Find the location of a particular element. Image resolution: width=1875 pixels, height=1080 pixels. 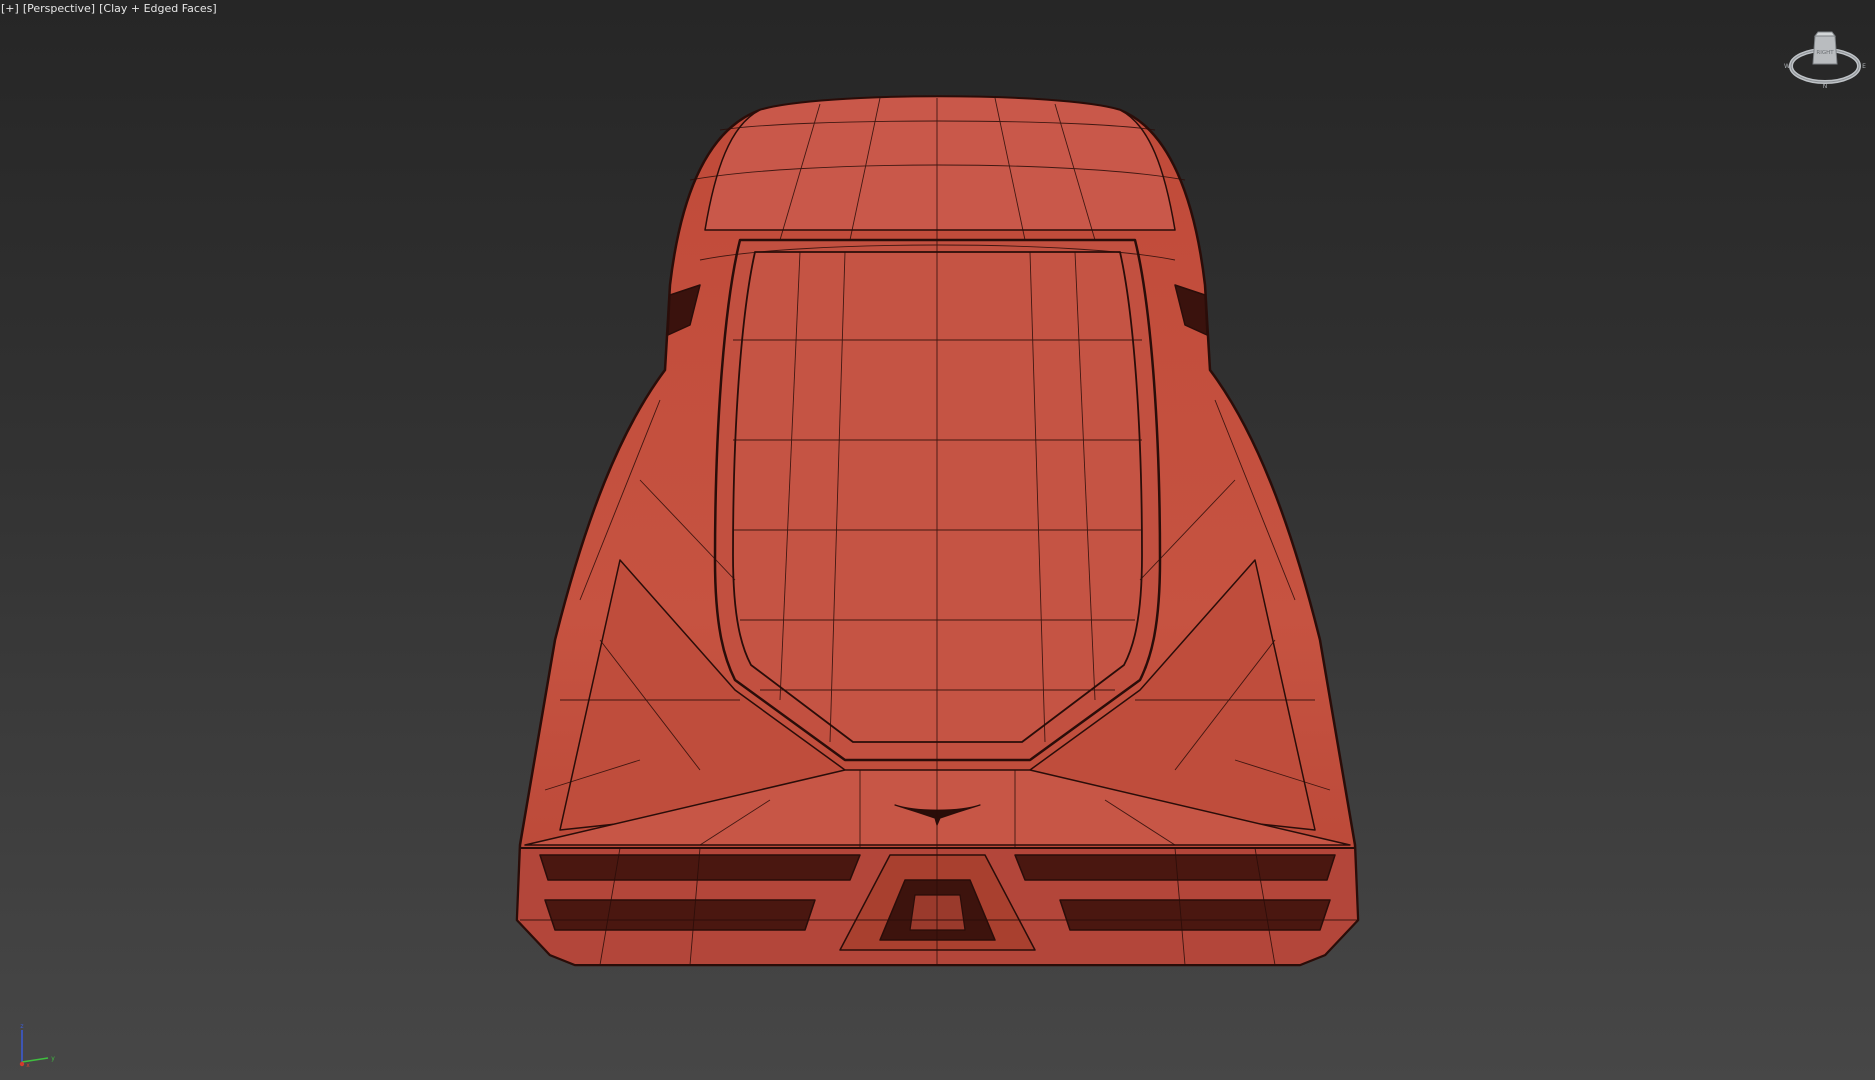

viewcube: RIGHT W E N is located at coordinates (1825, 60).